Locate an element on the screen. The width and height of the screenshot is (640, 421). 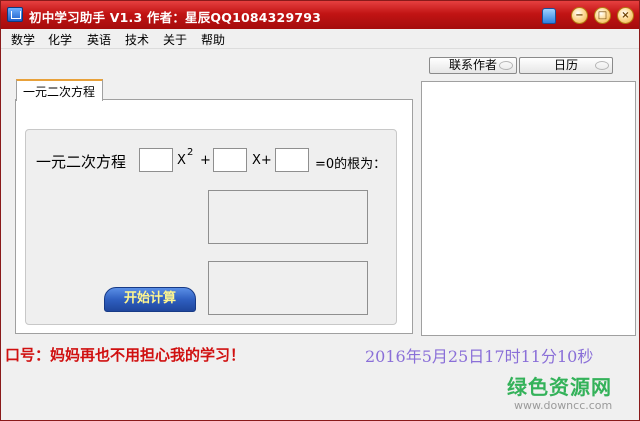
menu-bar: 数学 化学 英语 技术 关于 帮助 is located at coordinates (320, 39).